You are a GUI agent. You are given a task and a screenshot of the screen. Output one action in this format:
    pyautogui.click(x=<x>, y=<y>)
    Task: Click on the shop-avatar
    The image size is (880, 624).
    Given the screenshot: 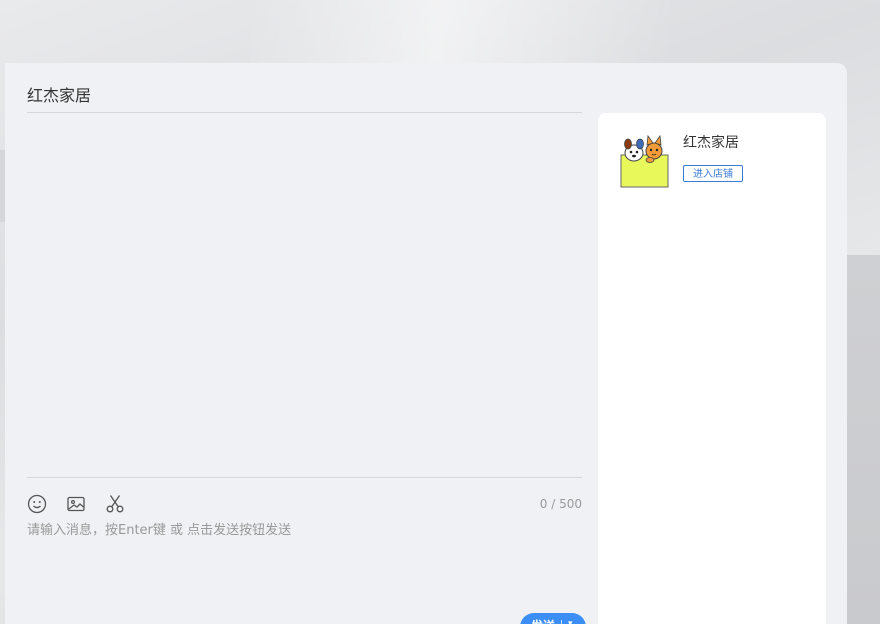 What is the action you would take?
    pyautogui.click(x=645, y=161)
    